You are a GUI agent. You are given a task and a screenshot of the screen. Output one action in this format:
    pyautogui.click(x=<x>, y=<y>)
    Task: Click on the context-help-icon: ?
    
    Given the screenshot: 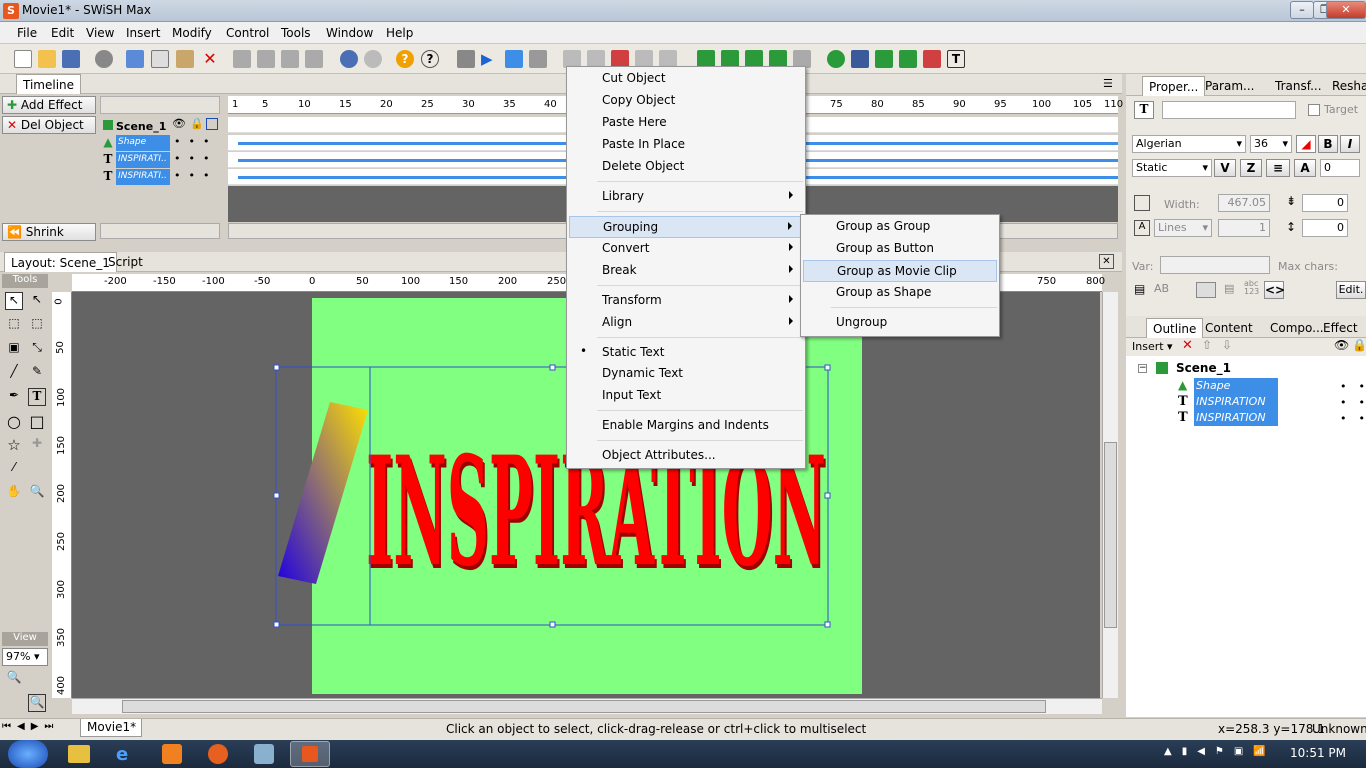 What is the action you would take?
    pyautogui.click(x=430, y=59)
    